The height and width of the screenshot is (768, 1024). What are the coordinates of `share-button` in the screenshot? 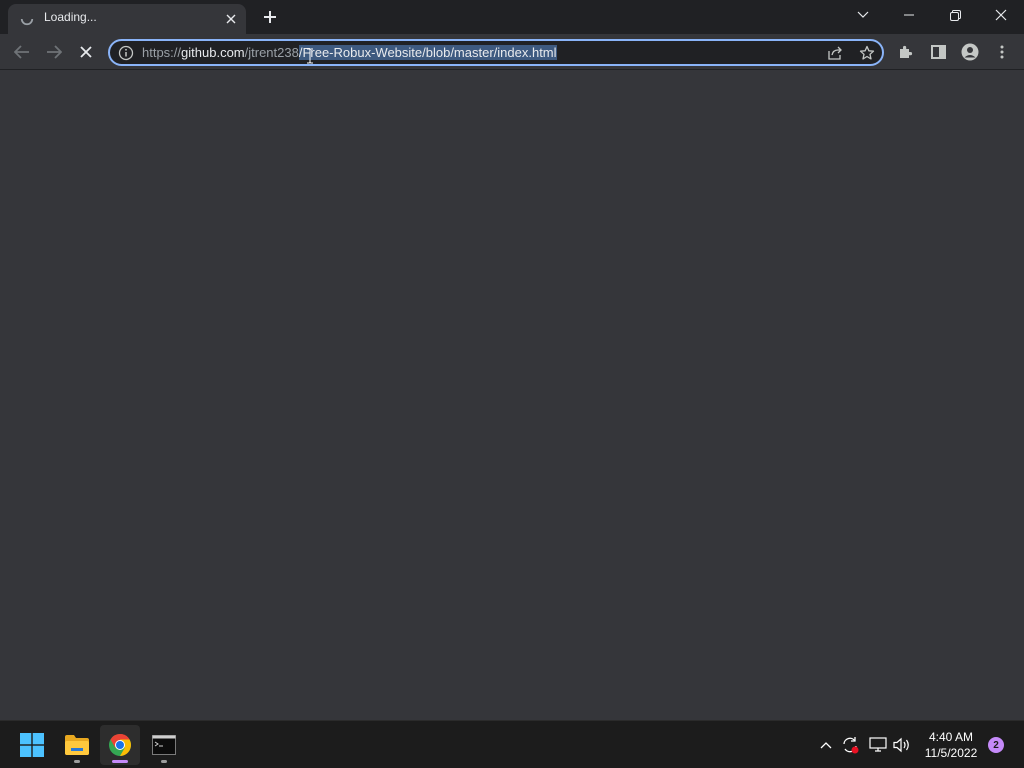 It's located at (835, 53).